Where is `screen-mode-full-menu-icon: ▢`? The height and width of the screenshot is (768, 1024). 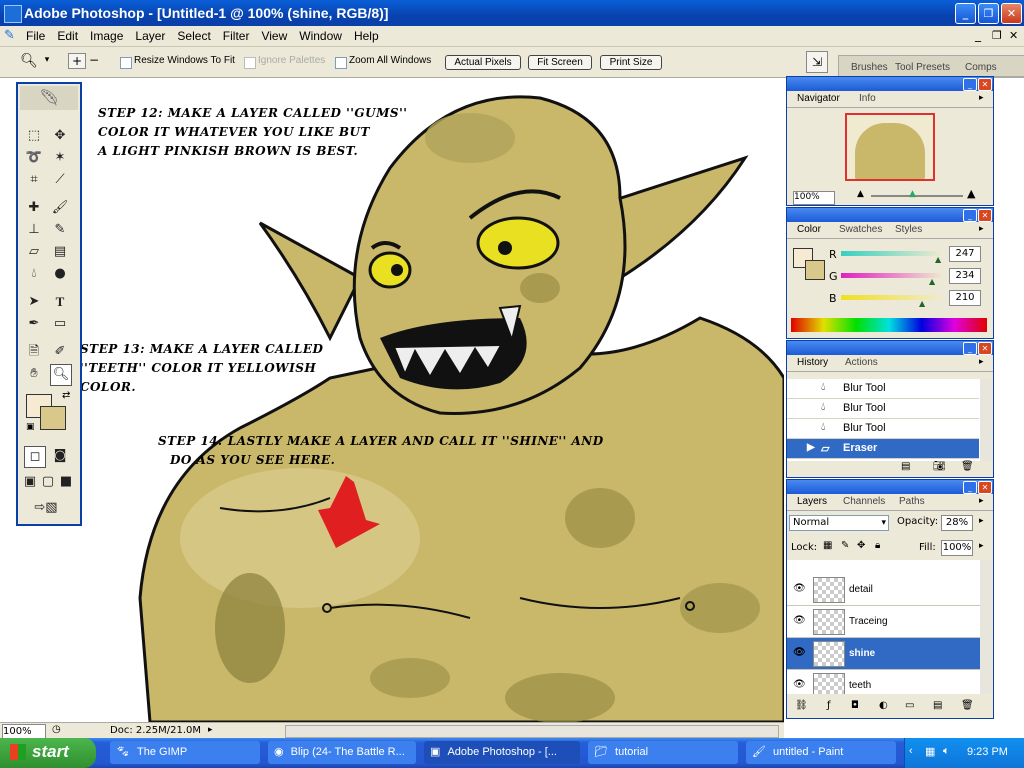 screen-mode-full-menu-icon: ▢ is located at coordinates (48, 482).